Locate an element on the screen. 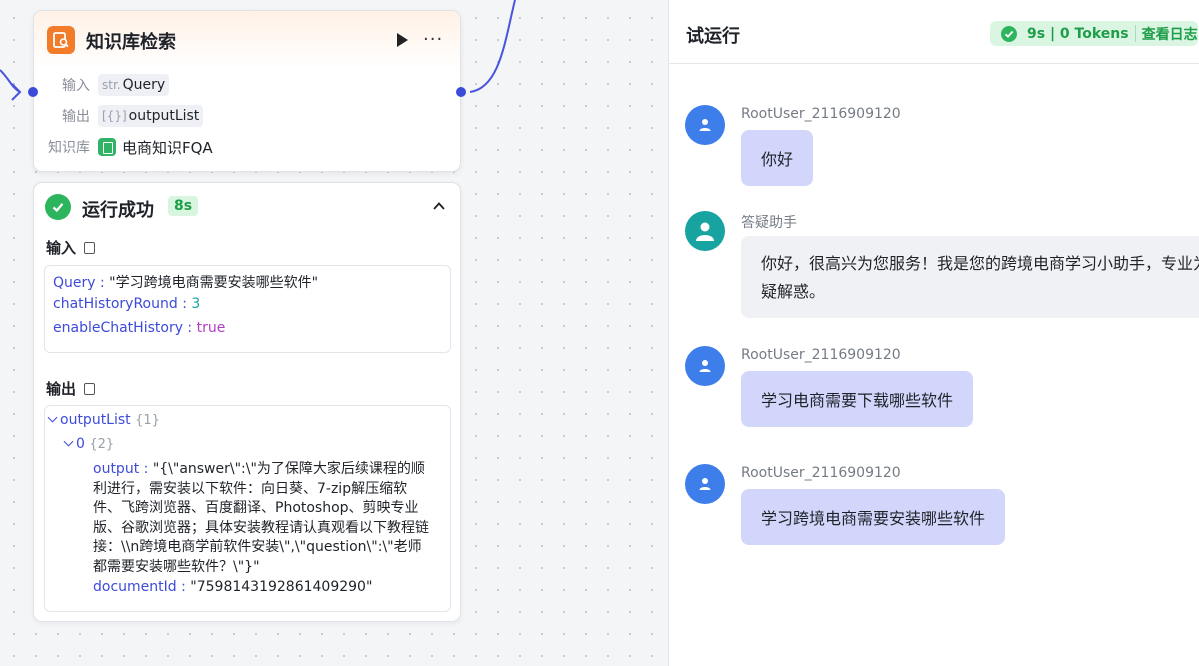 The height and width of the screenshot is (666, 1199). output-section-title: 输出 is located at coordinates (71, 388).